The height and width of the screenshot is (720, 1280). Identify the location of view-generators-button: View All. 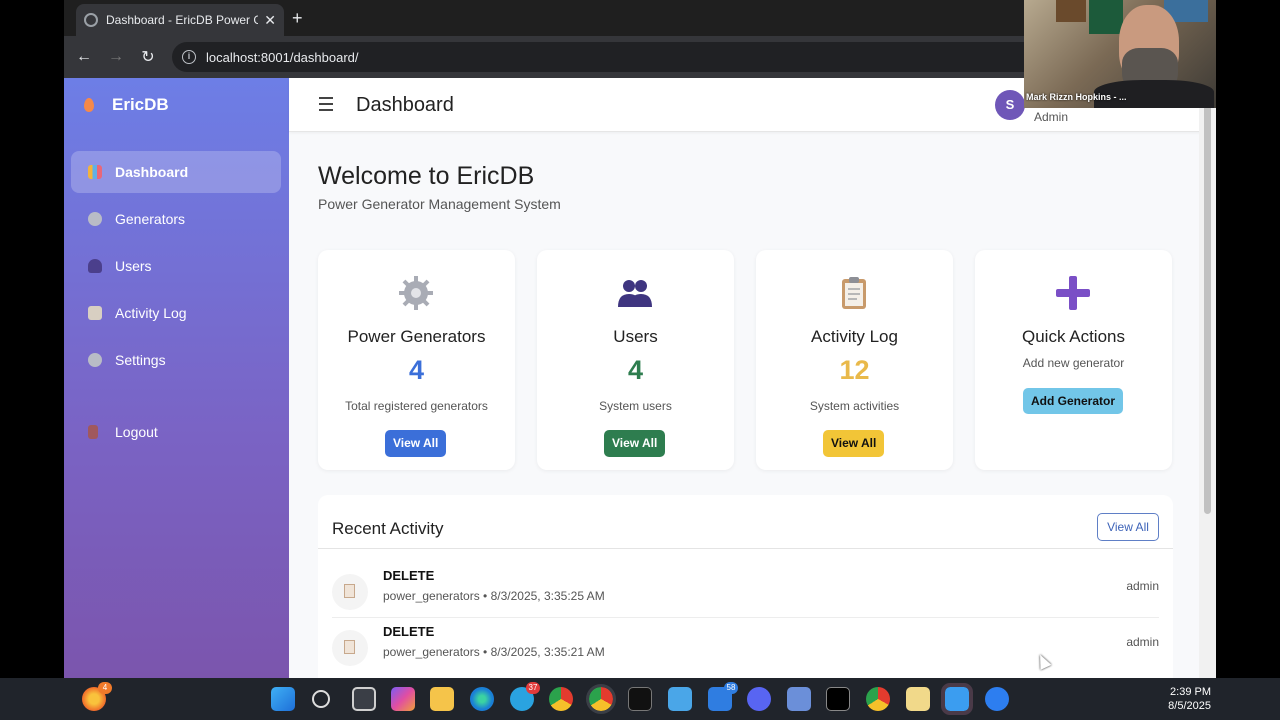
(416, 443).